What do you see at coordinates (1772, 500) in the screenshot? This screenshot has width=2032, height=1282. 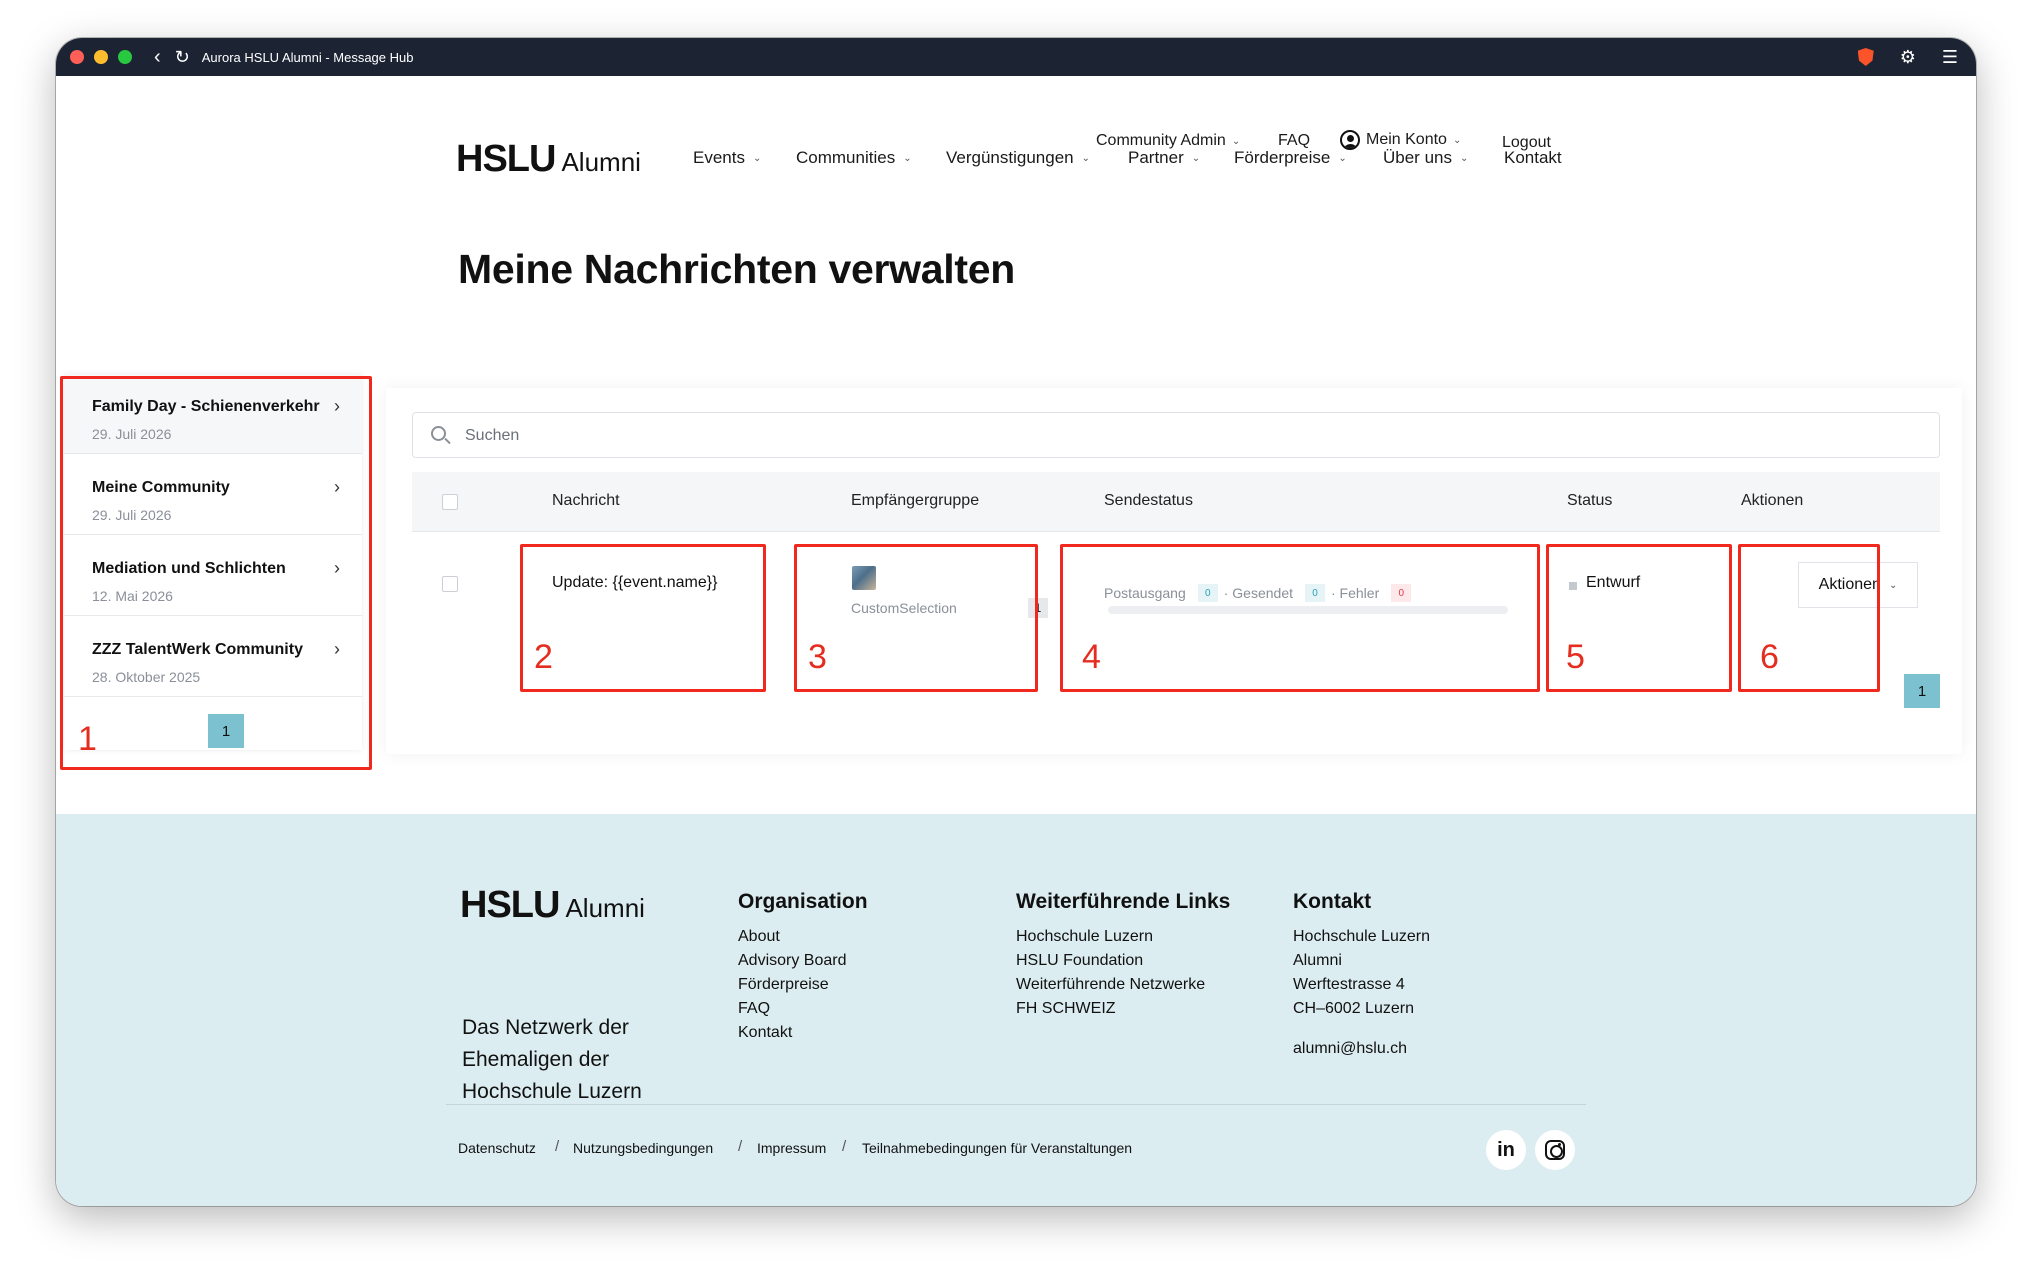 I see `column-aktionen: Aktionen` at bounding box center [1772, 500].